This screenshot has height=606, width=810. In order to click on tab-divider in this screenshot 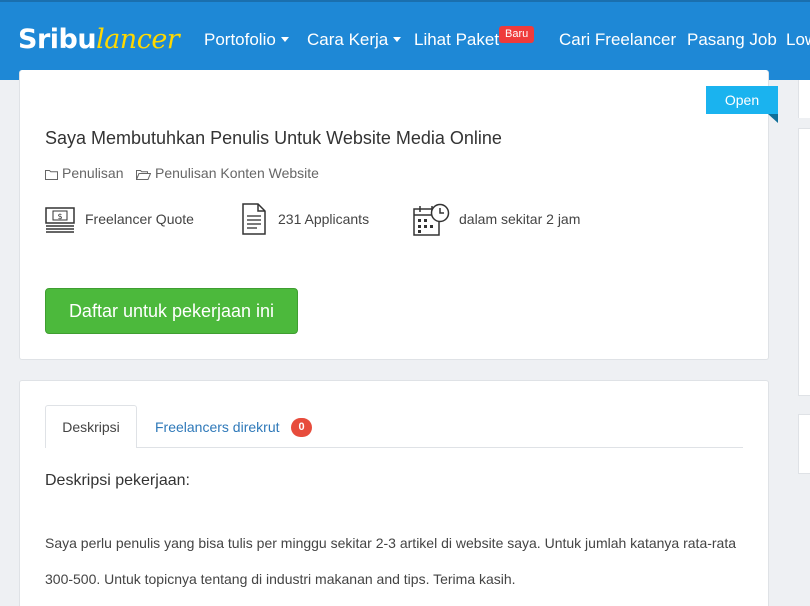, I will do `click(440, 447)`.